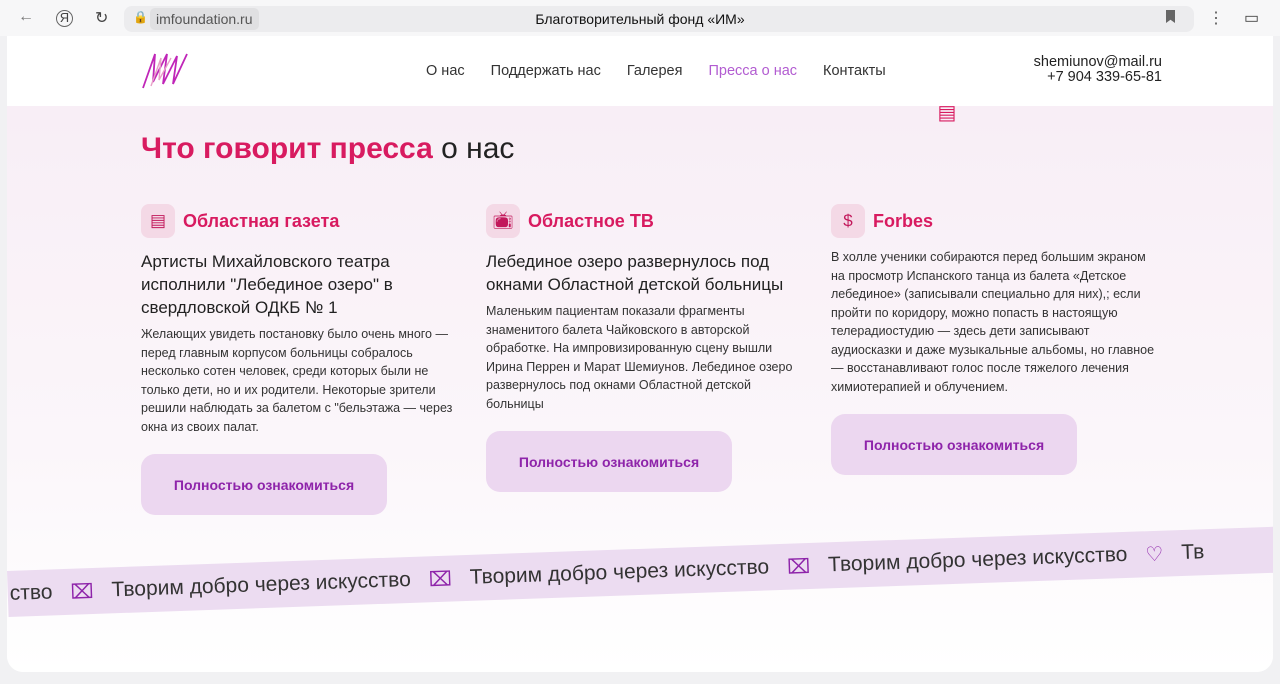 The width and height of the screenshot is (1280, 684). I want to click on card-source: Forbes, so click(903, 220).